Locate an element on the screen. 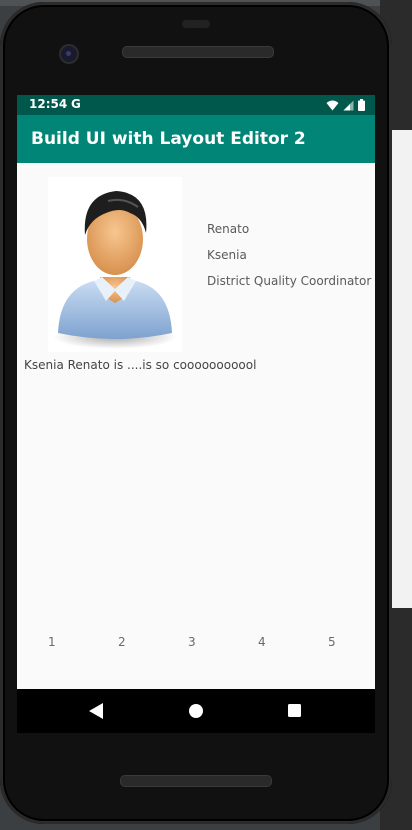  navigation-bar is located at coordinates (196, 711).